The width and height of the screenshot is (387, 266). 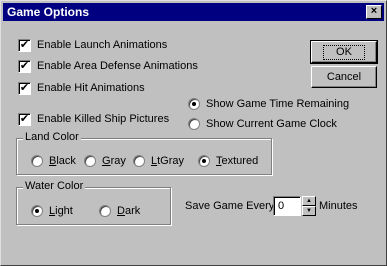 I want to click on killed-ship-checkbox-box: ✔, so click(x=24, y=119).